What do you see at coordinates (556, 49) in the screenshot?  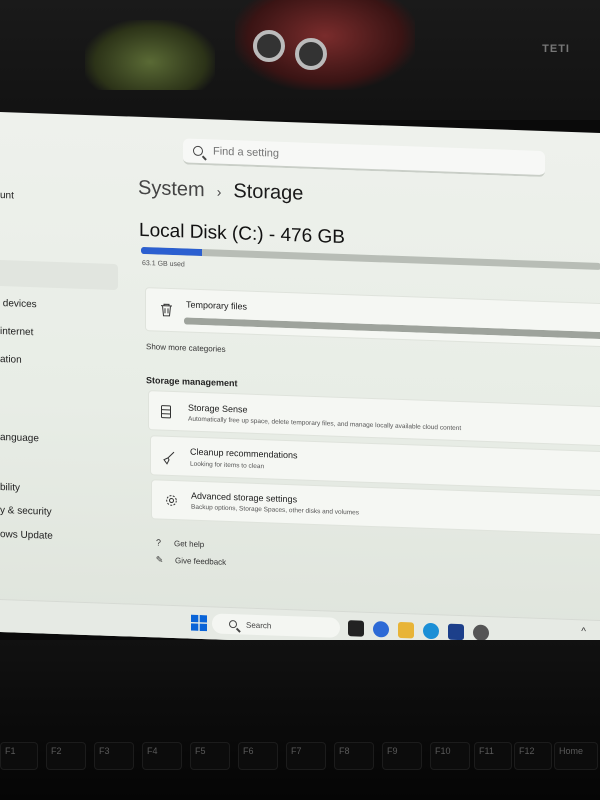 I see `monitor-brand: TETI` at bounding box center [556, 49].